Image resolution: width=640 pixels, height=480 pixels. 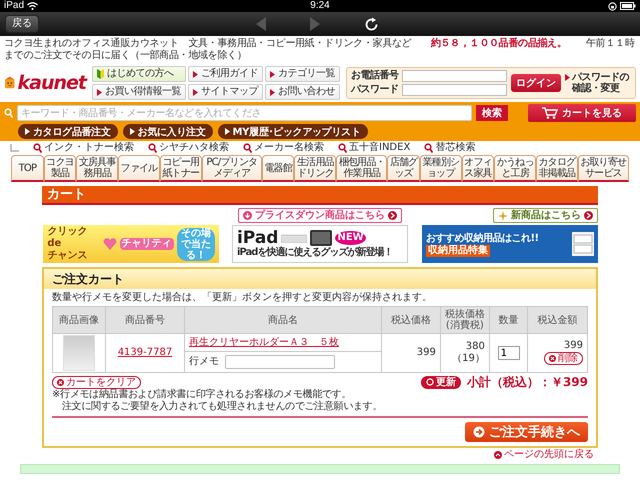 What do you see at coordinates (96, 382) in the screenshot?
I see `clear-cart-button: カートをクリア` at bounding box center [96, 382].